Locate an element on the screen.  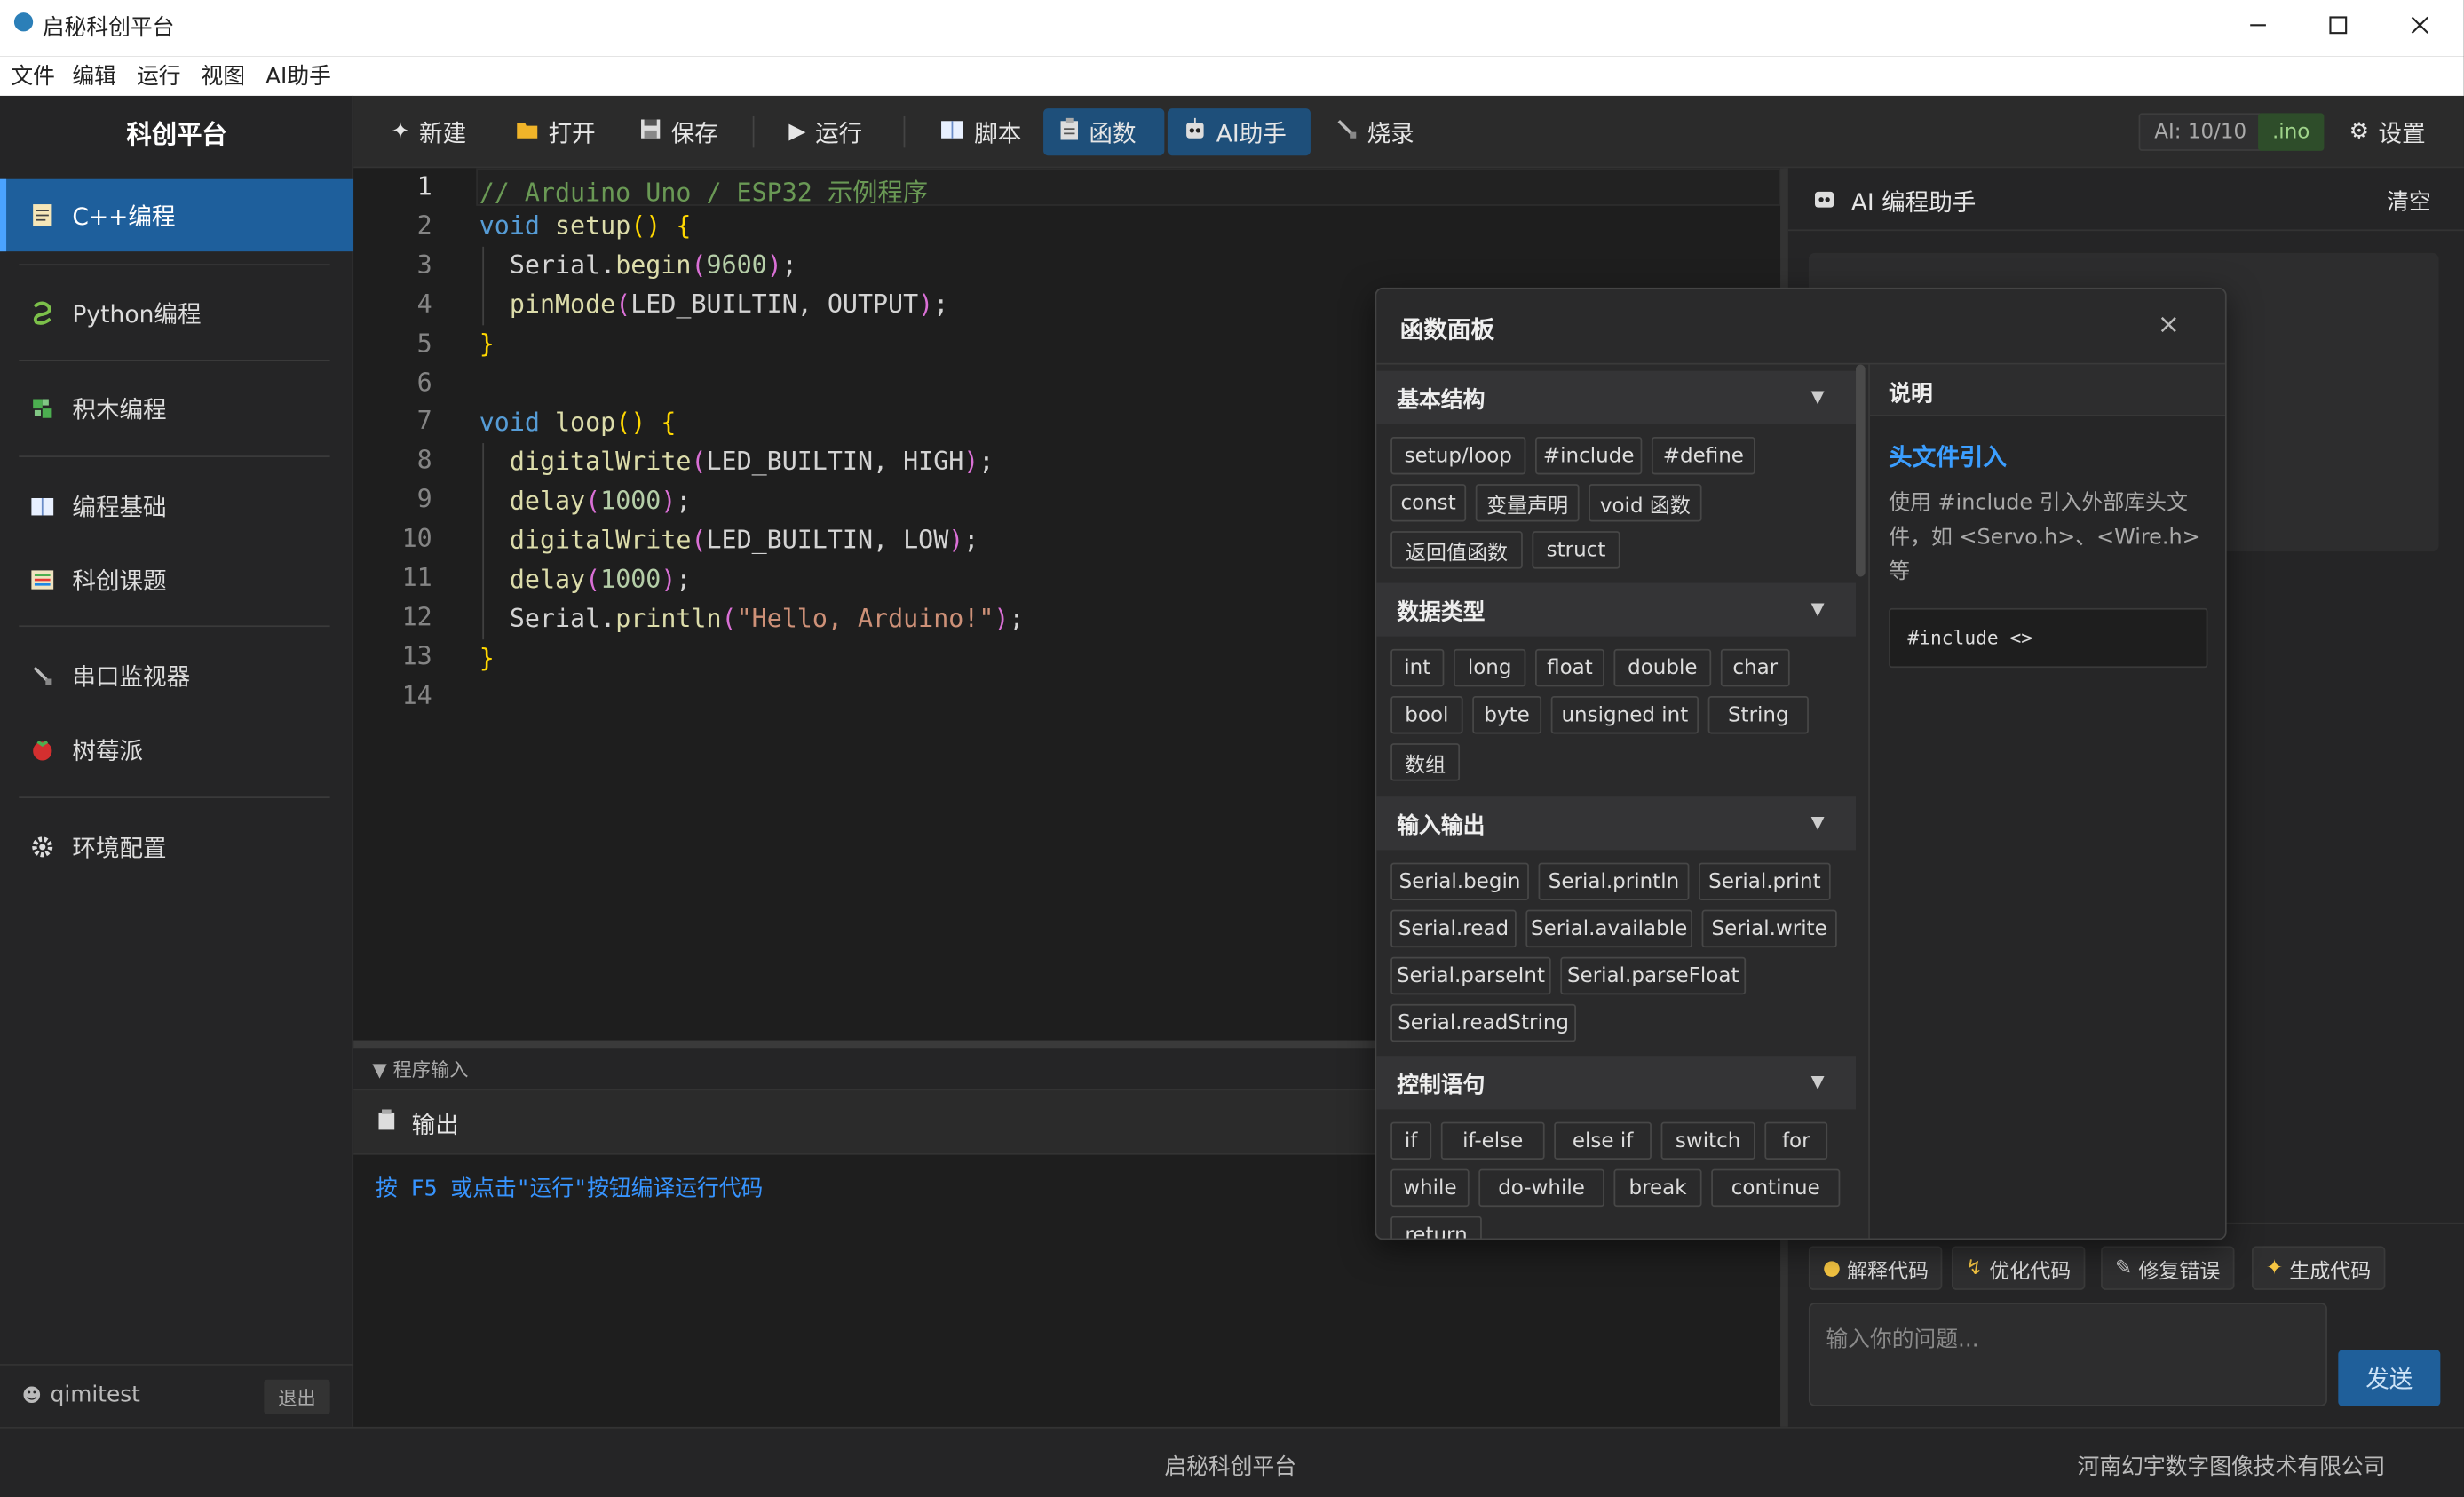
sidebar-item-raspberry-pi: 树莓派 is located at coordinates (177, 749).